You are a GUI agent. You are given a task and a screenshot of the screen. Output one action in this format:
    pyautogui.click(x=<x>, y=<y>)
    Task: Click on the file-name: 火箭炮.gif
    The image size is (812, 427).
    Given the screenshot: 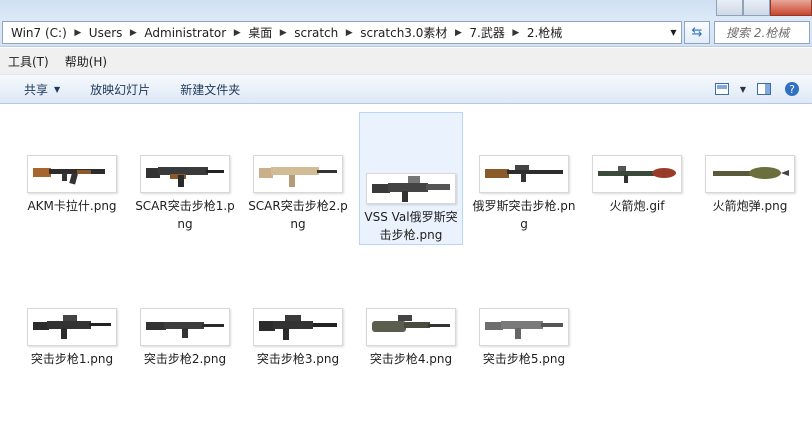 What is the action you would take?
    pyautogui.click(x=637, y=206)
    